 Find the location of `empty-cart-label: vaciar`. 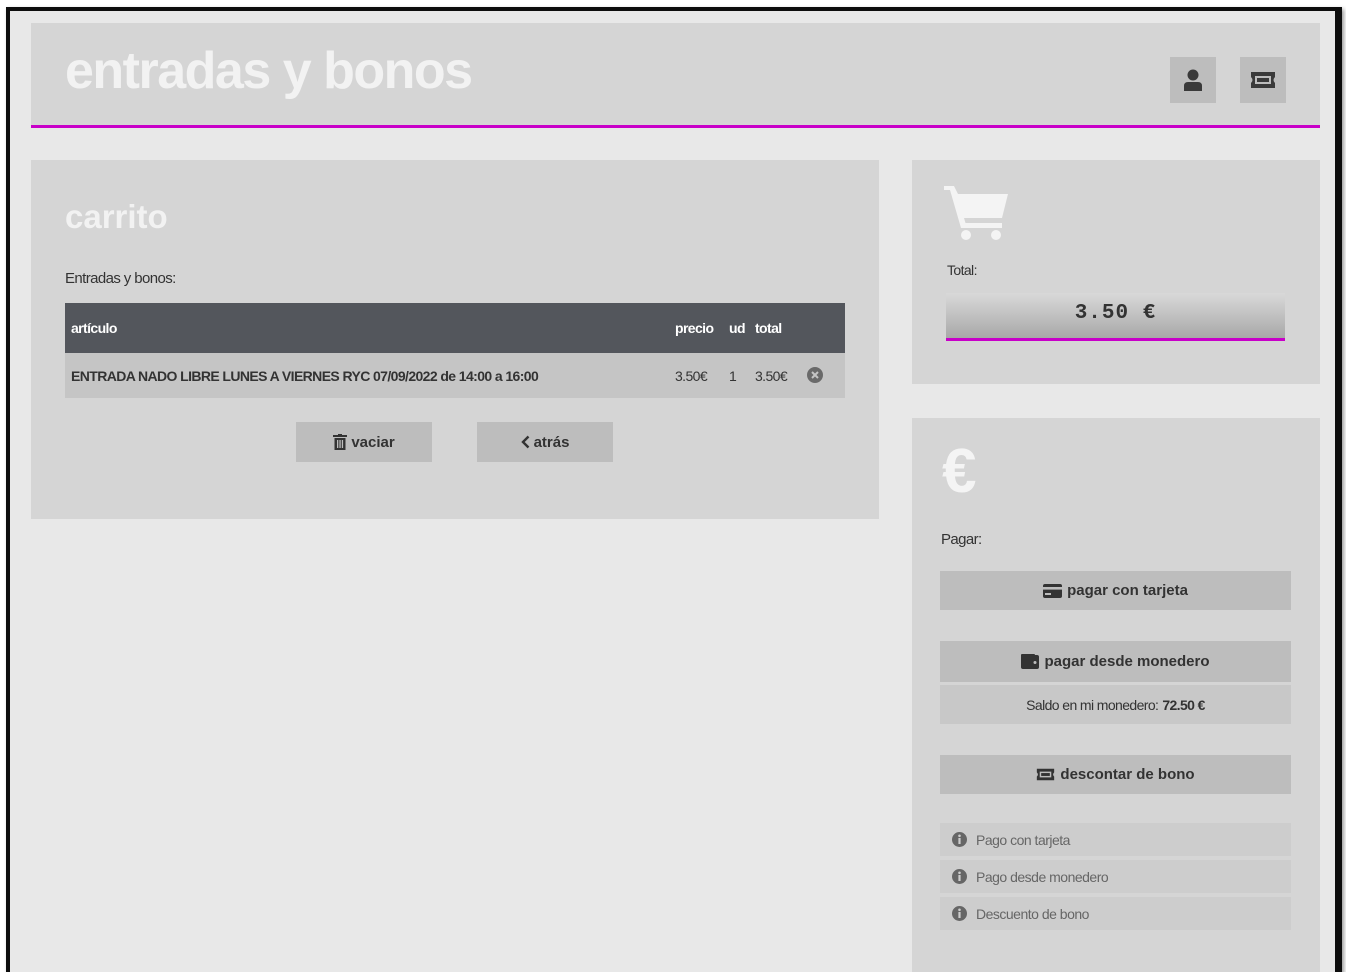

empty-cart-label: vaciar is located at coordinates (373, 442).